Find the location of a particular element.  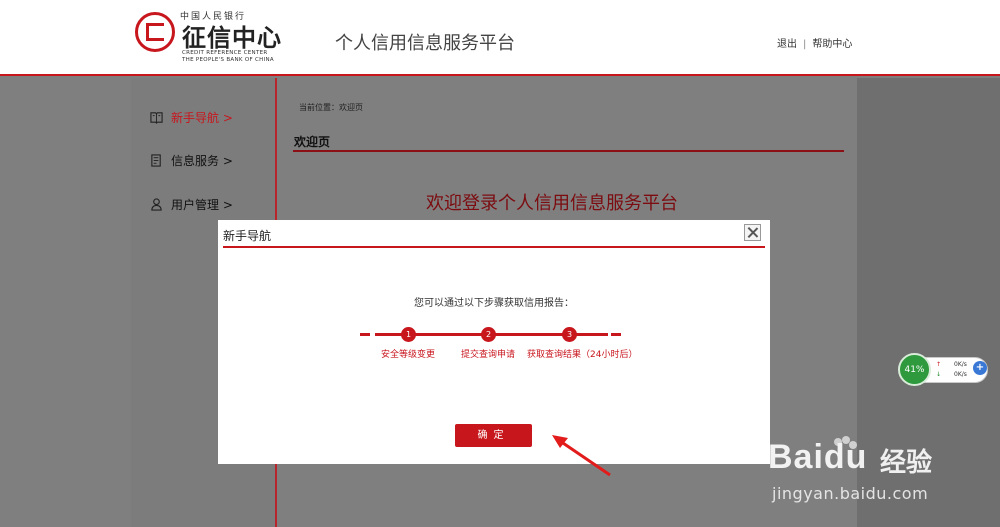

sidebar-item-beginner-guide: 新手导航 > is located at coordinates (191, 117).